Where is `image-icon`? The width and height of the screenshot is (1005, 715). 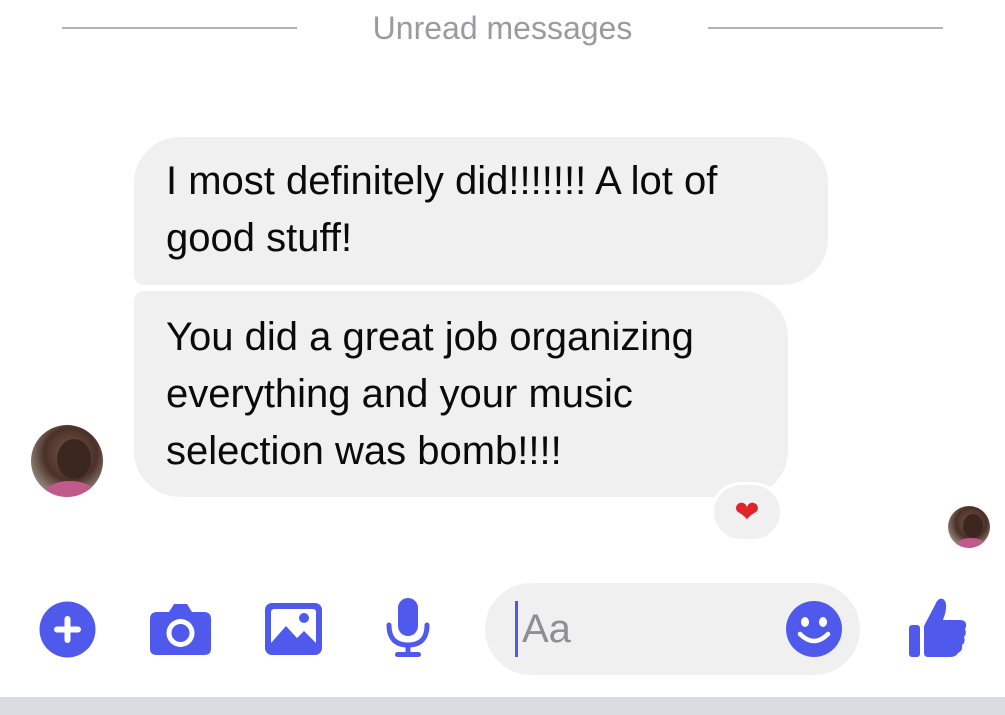
image-icon is located at coordinates (293, 629).